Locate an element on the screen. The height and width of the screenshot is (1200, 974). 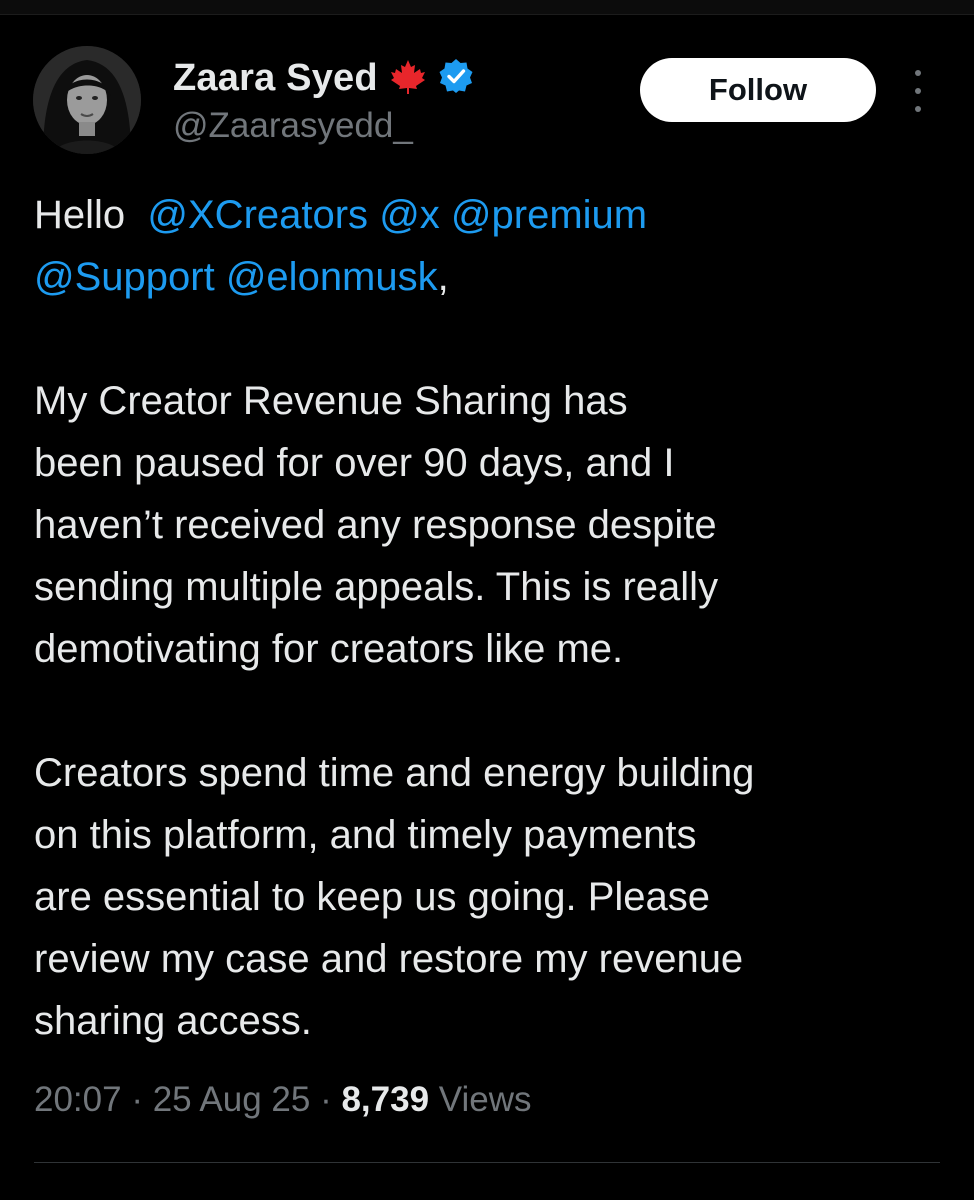
tweet-paragraph-line: been paused for over 90 days, and I is located at coordinates (354, 463).